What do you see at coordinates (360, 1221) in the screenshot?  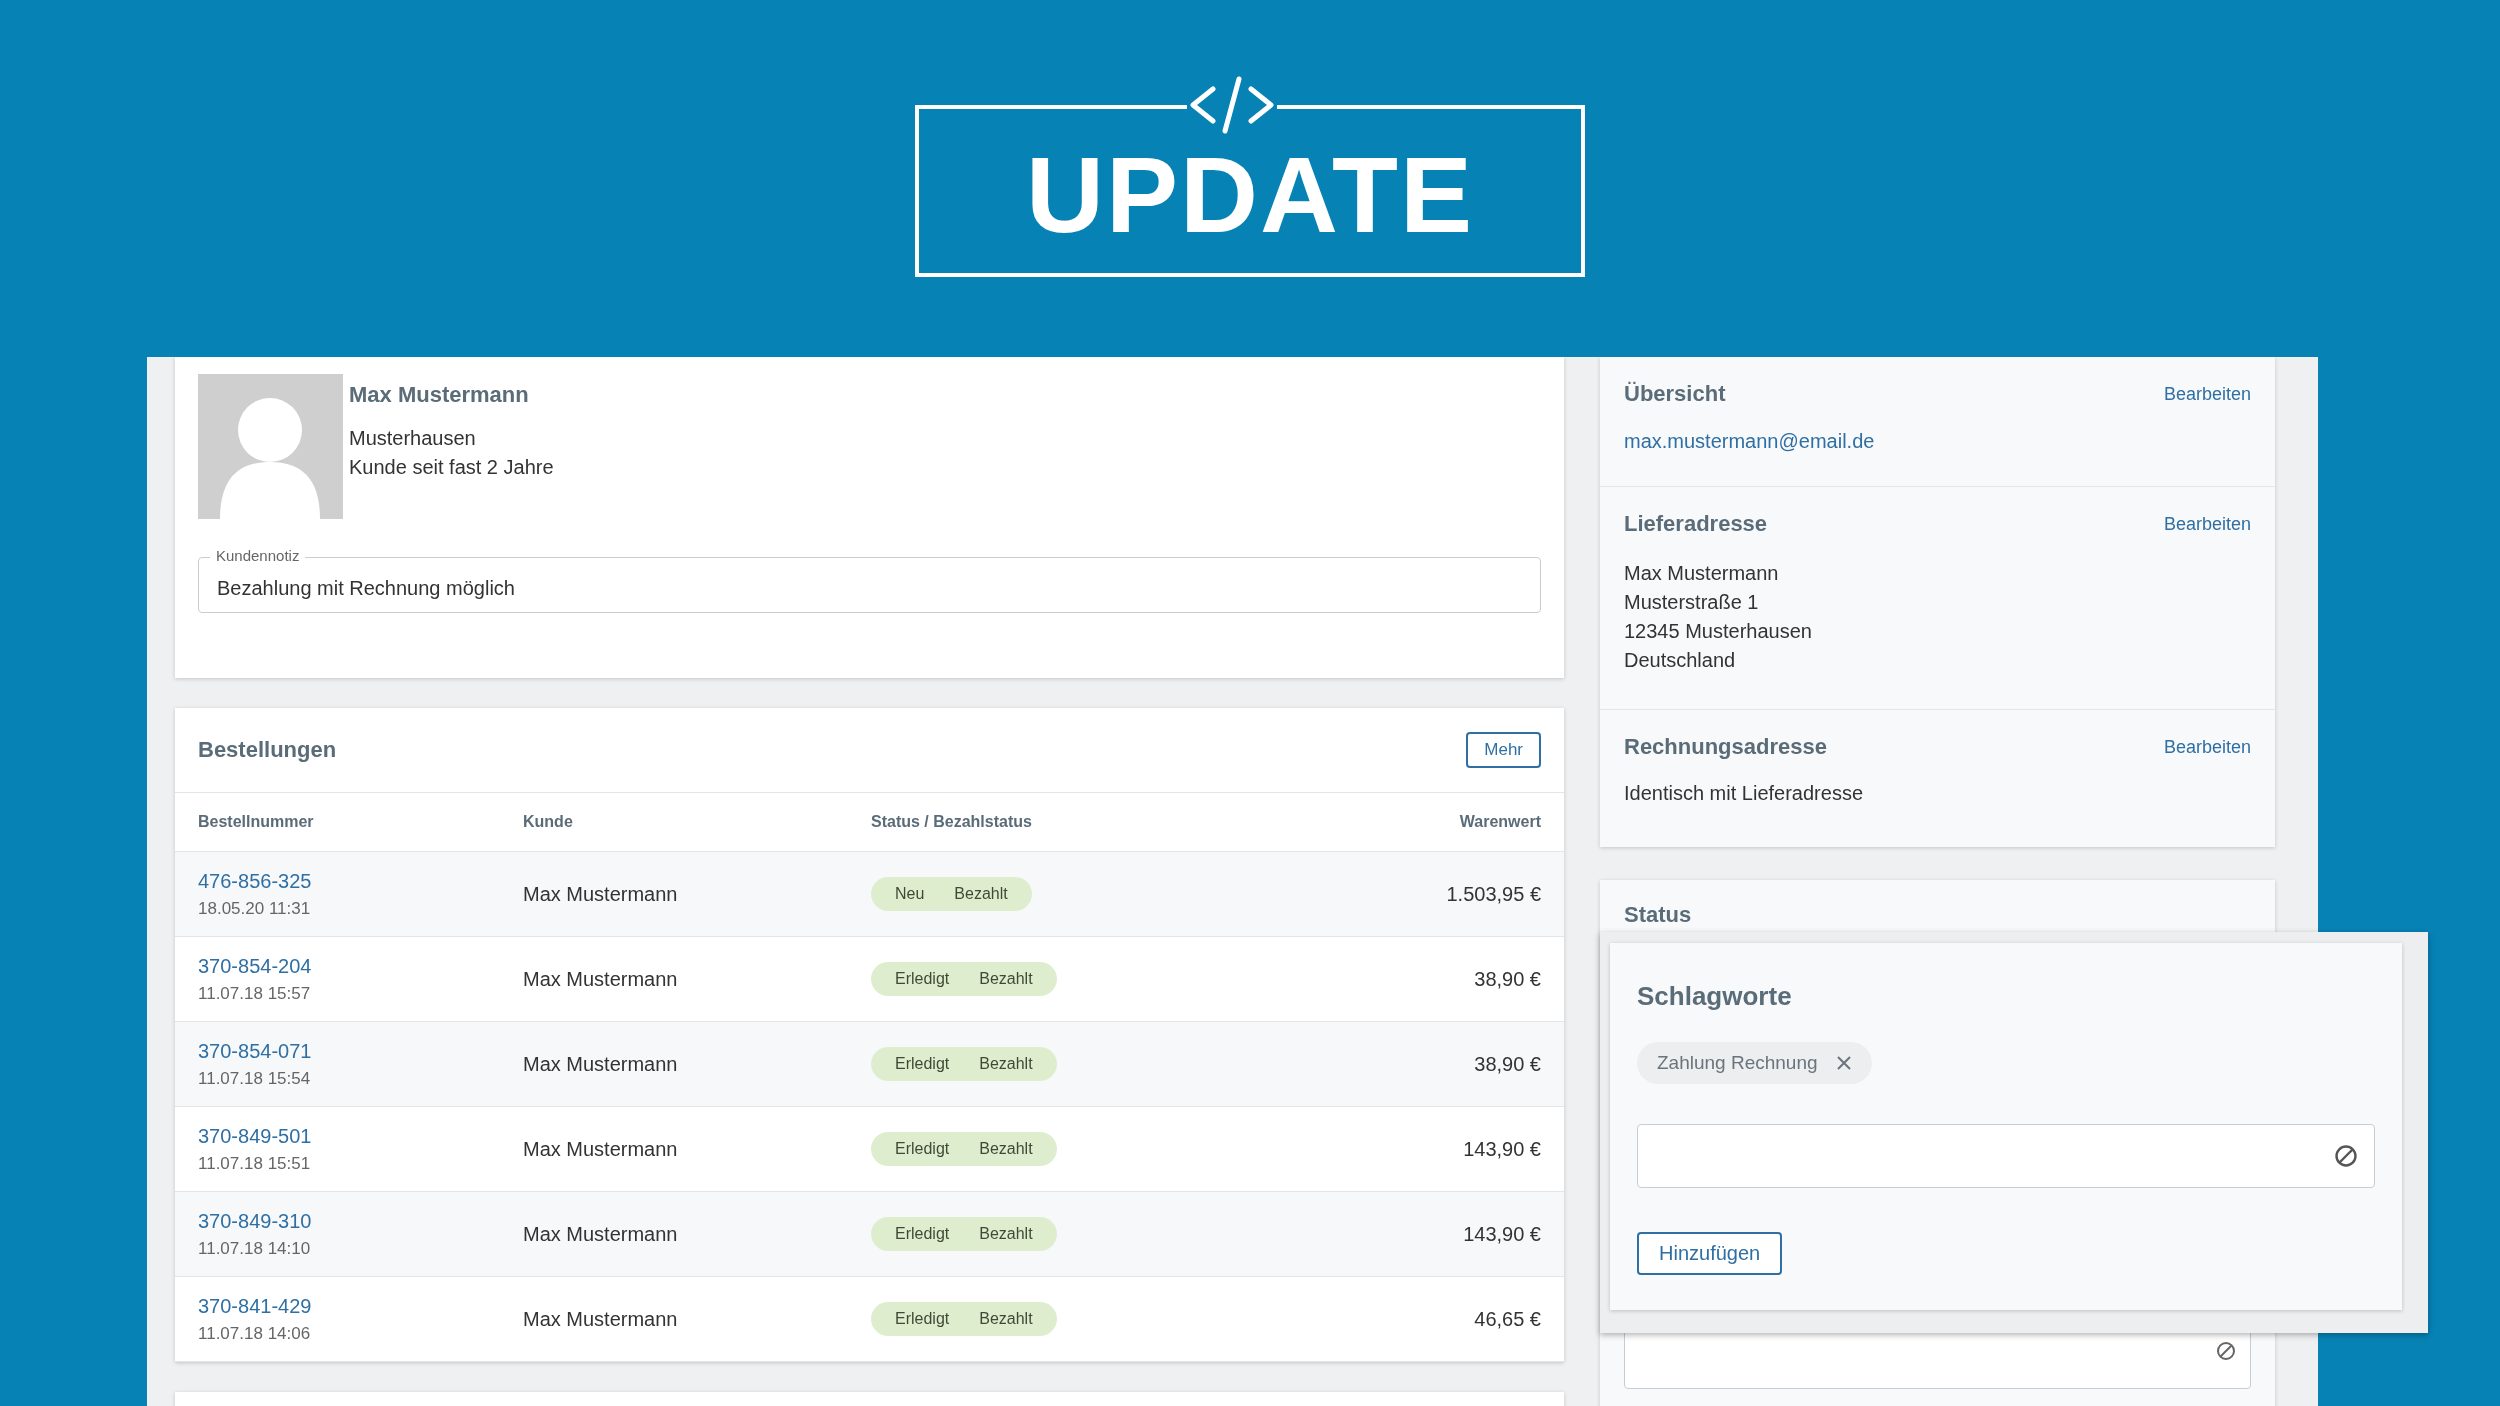 I see `order-number-link: 370-849-310` at bounding box center [360, 1221].